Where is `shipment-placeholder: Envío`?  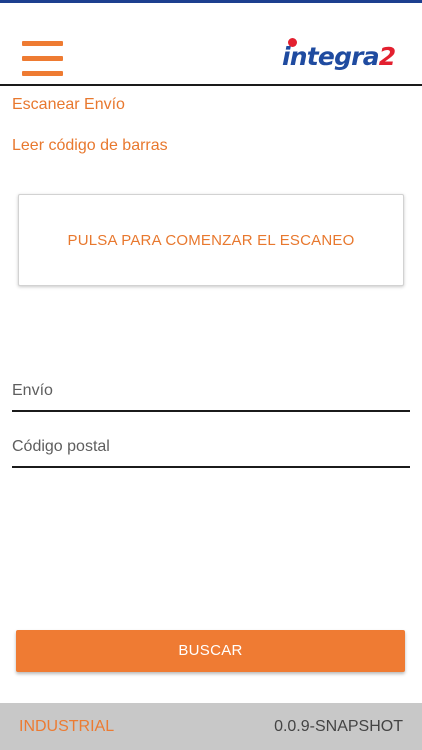
shipment-placeholder: Envío is located at coordinates (32, 390).